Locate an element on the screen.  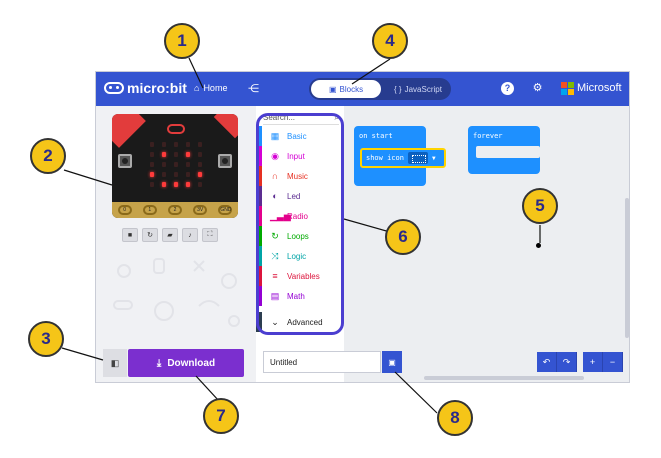
grid-icon: ▦ is located at coordinates (275, 136).